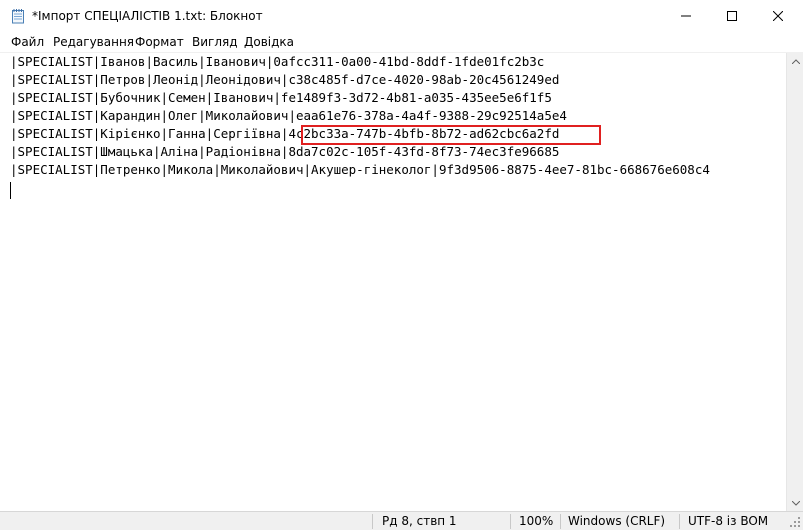 This screenshot has width=803, height=530. Describe the element at coordinates (269, 42) in the screenshot. I see `menu-help: Довідка` at that location.